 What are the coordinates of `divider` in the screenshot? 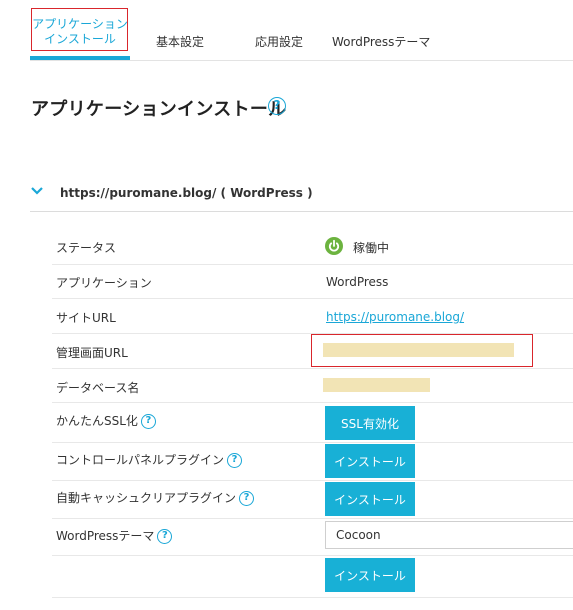 It's located at (301, 211).